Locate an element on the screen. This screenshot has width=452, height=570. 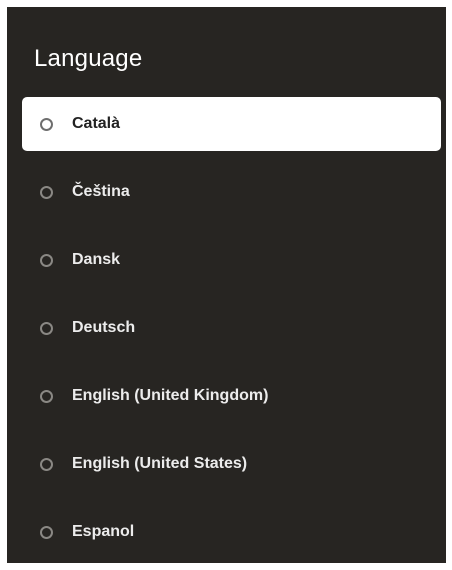
language-option-label: Espanol is located at coordinates (103, 531).